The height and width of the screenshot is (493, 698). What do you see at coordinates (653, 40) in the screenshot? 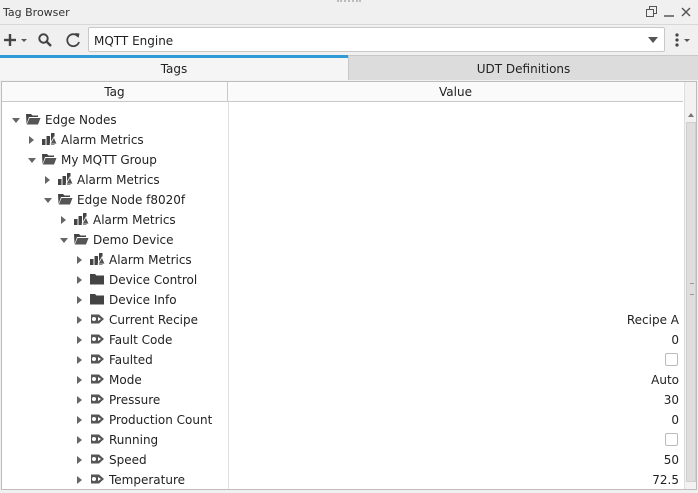
I see `chevron-down-icon` at bounding box center [653, 40].